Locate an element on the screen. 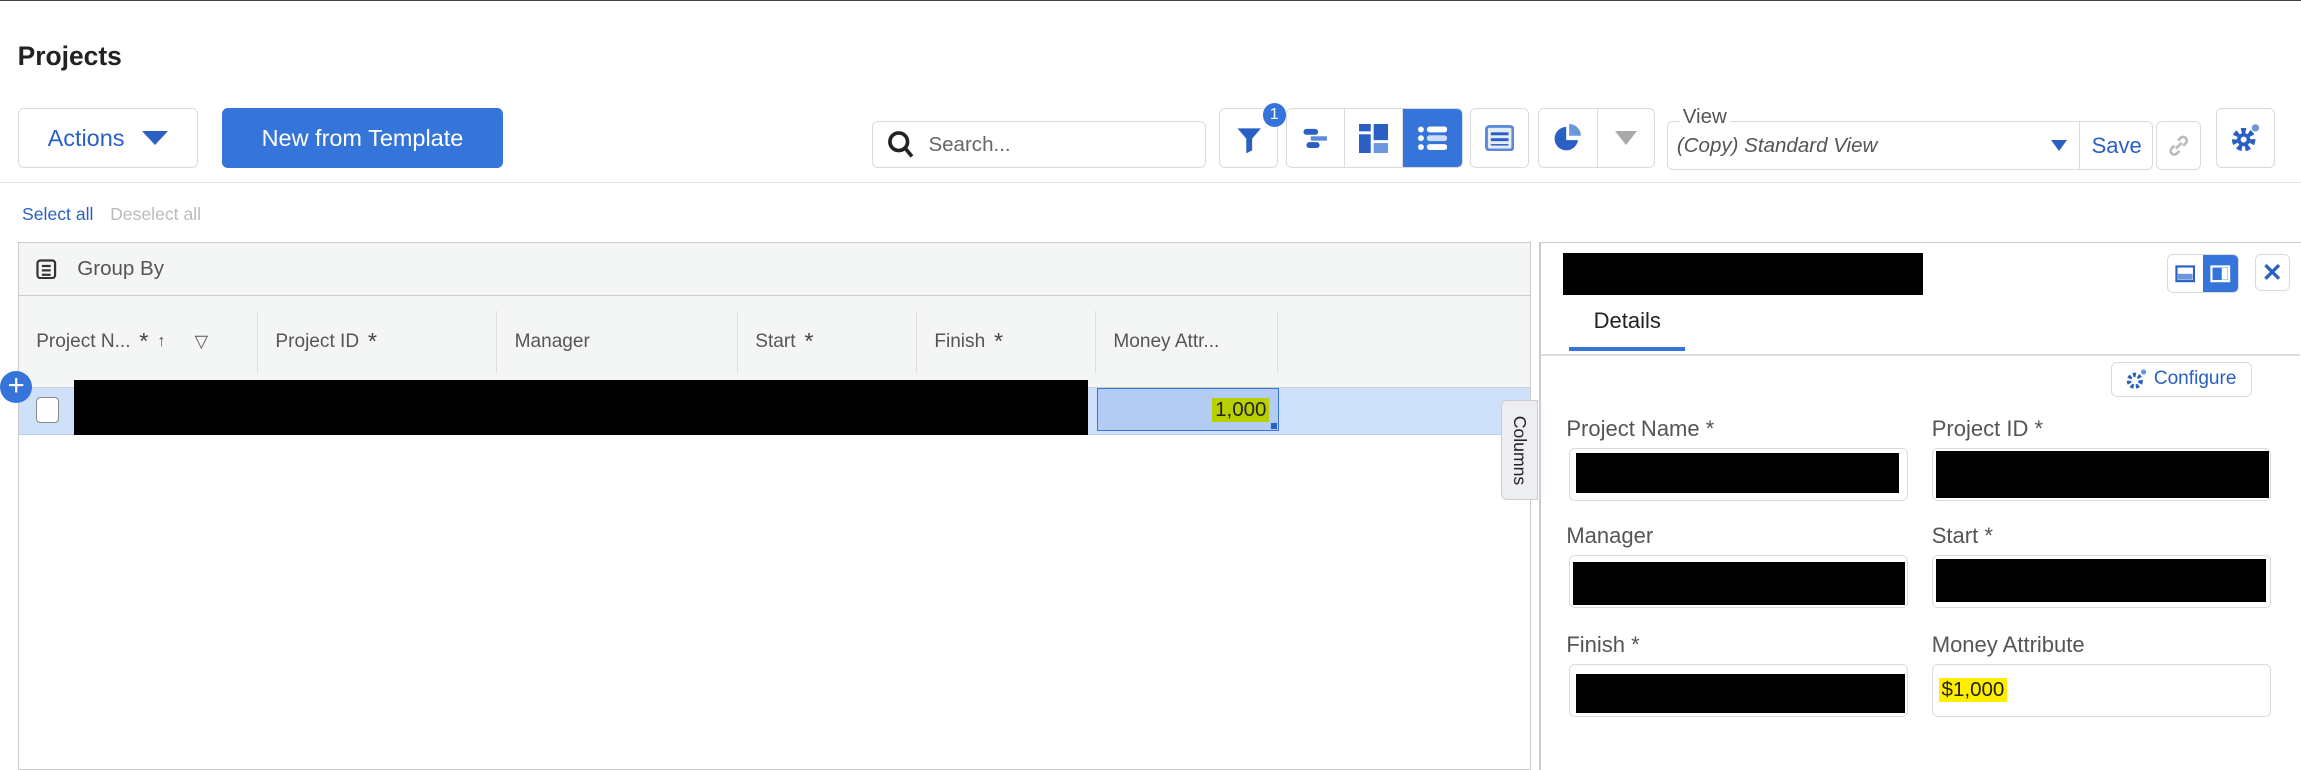 The height and width of the screenshot is (770, 2301). layout-toggle-group is located at coordinates (2202, 274).